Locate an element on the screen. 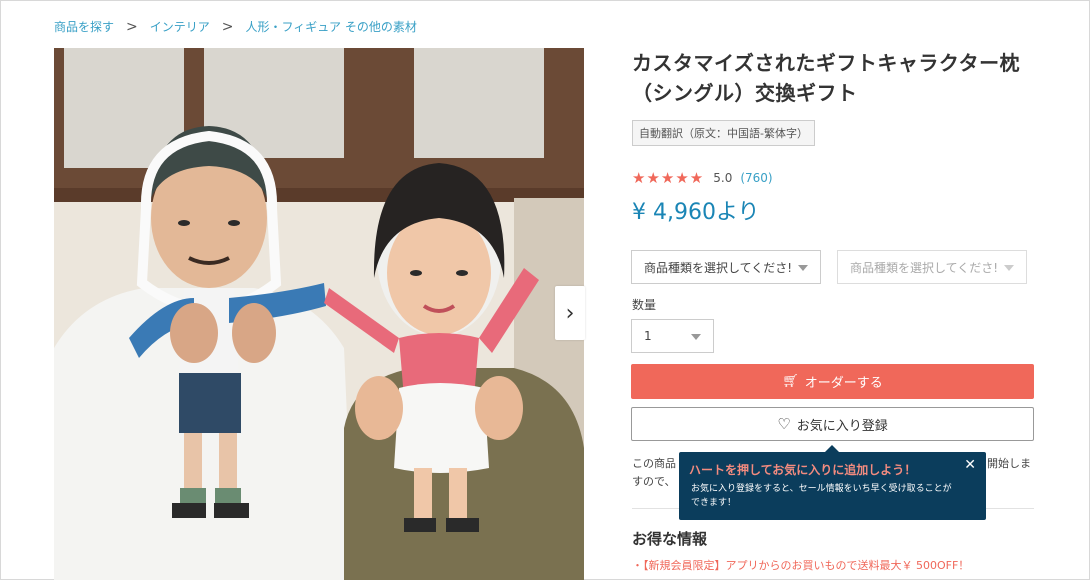  notice-line1-right: 開始しま is located at coordinates (1009, 463).